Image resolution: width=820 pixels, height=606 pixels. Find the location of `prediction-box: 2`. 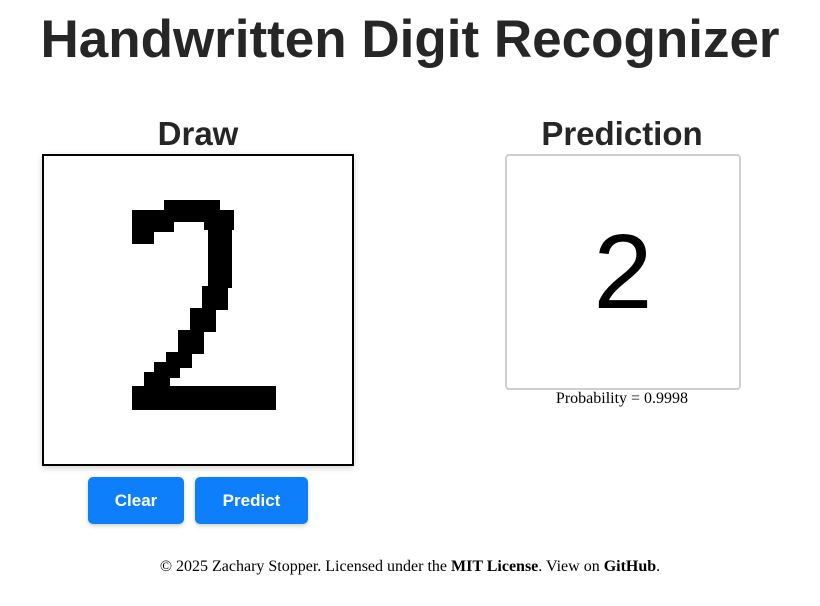

prediction-box: 2 is located at coordinates (623, 272).